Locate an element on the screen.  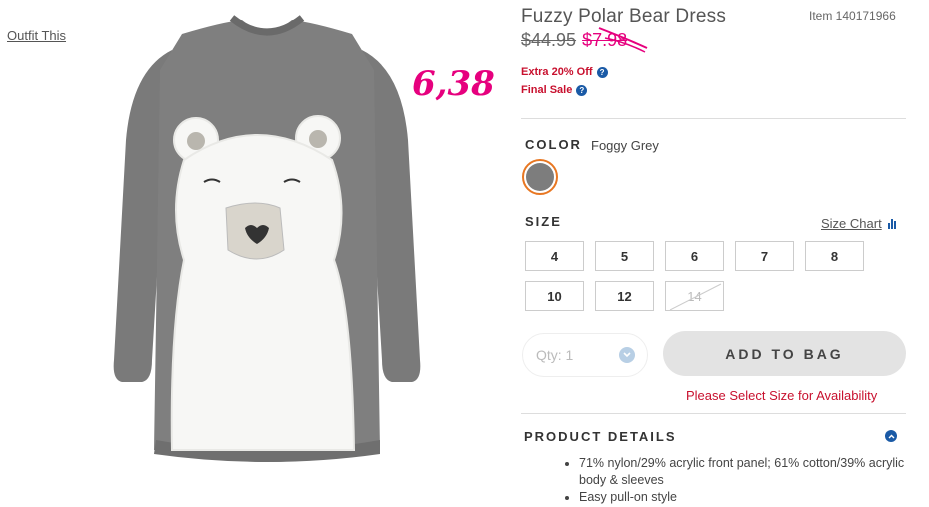
chevron-down-icon is located at coordinates (627, 355).